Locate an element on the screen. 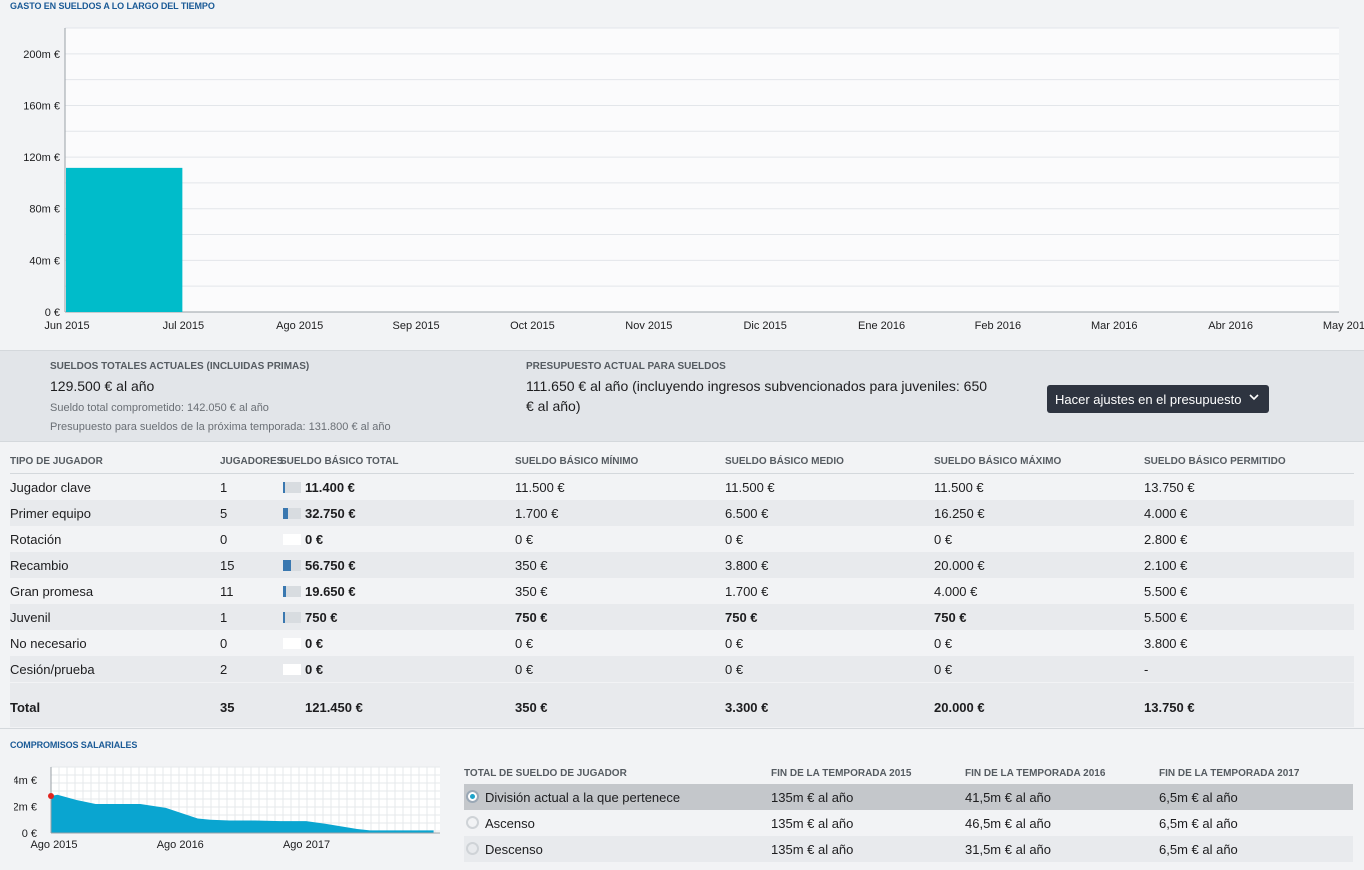 Image resolution: width=1364 pixels, height=870 pixels. x-tick-label: Sep 2015 is located at coordinates (416, 326).